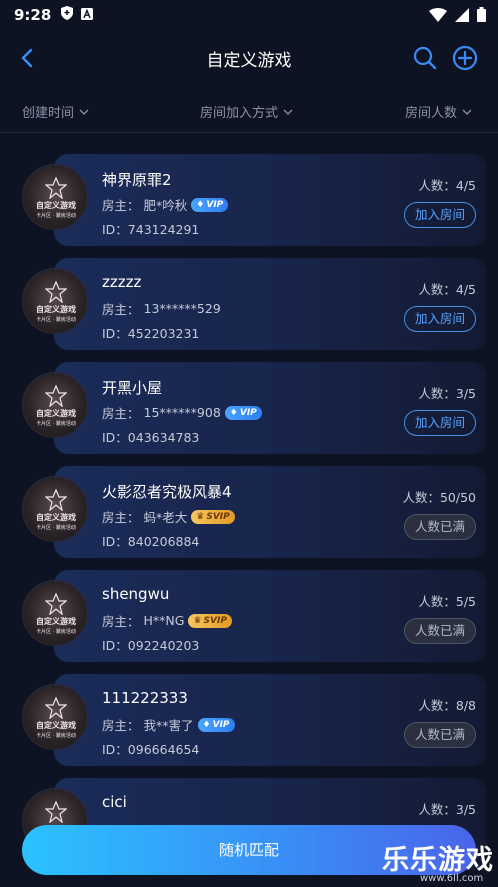 This screenshot has height=887, width=498. I want to click on room-owner: 房主： 蚂*老大 ♛ SVIP, so click(168, 516).